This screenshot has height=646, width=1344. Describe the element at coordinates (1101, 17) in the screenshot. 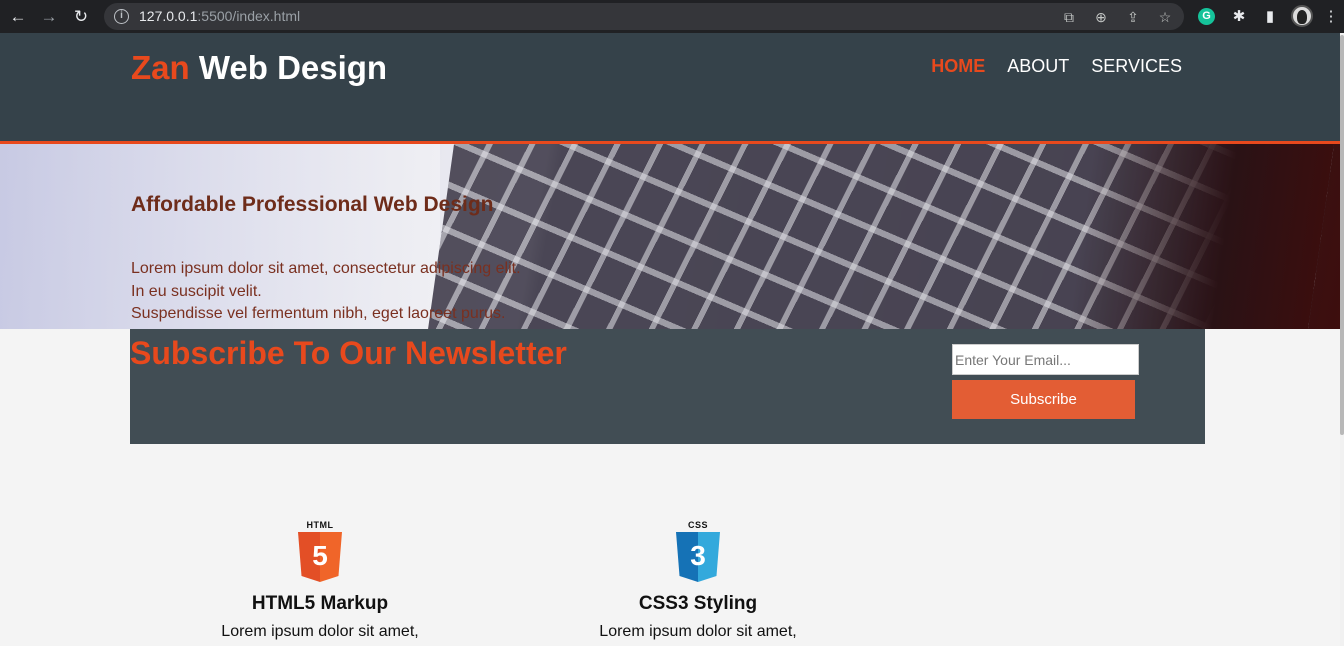

I see `zoom-icon: ⊕` at that location.